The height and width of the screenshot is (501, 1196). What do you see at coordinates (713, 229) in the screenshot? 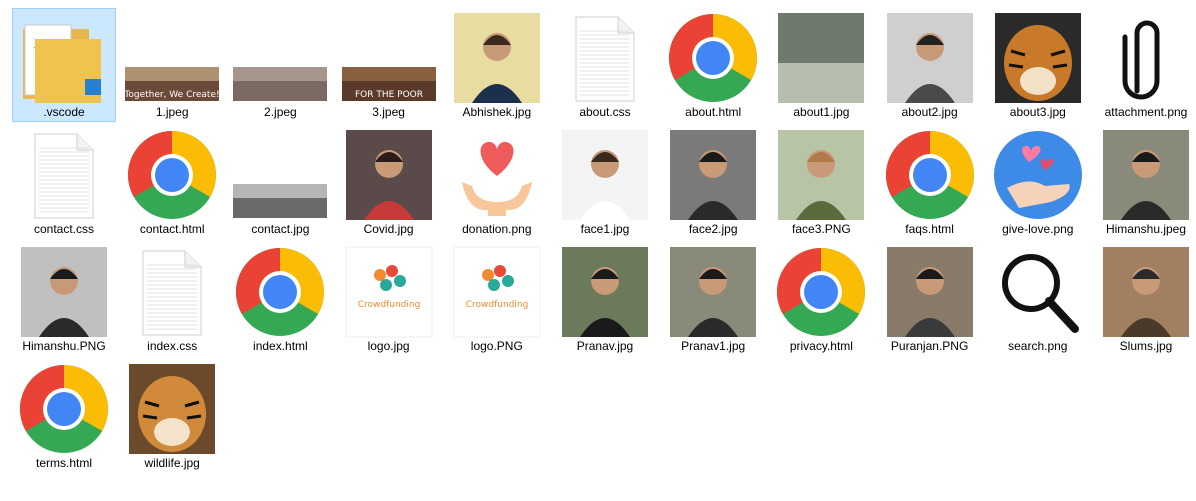
I see `file-name: face2.jpg` at bounding box center [713, 229].